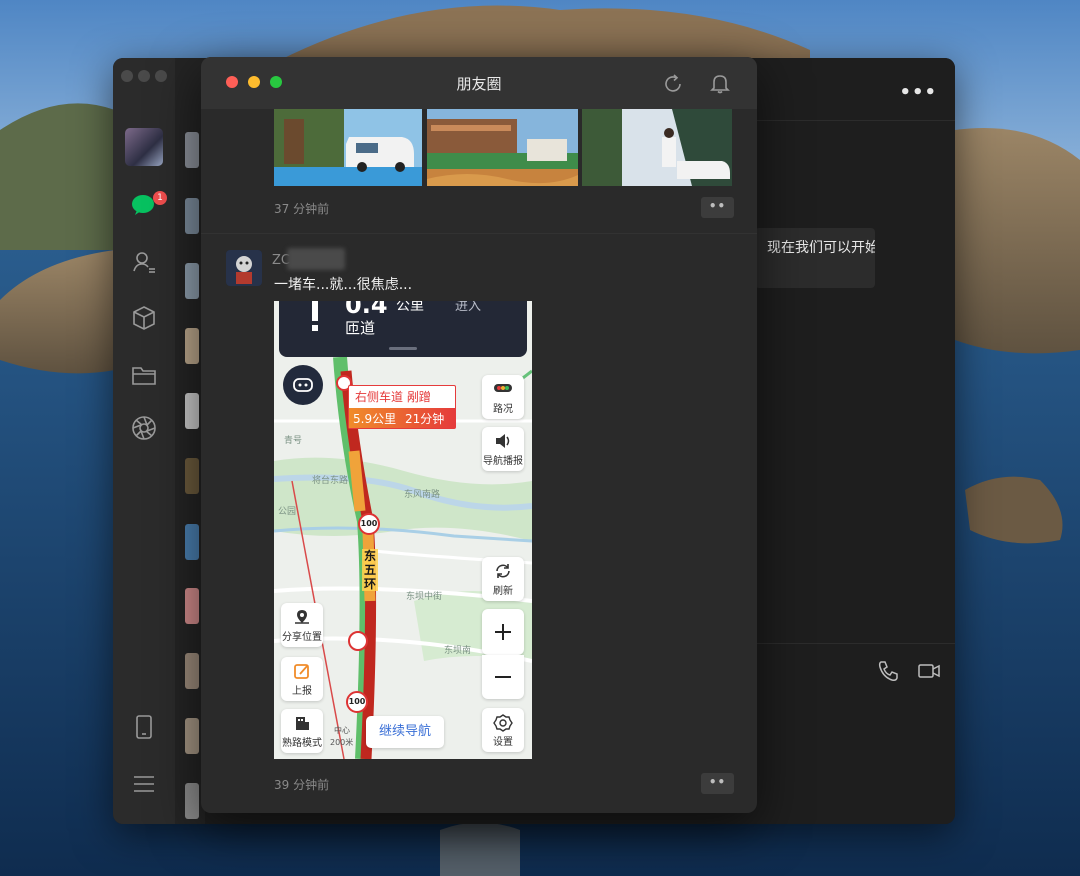  Describe the element at coordinates (422, 495) in the screenshot. I see `map-place-label: 东风南路` at that location.